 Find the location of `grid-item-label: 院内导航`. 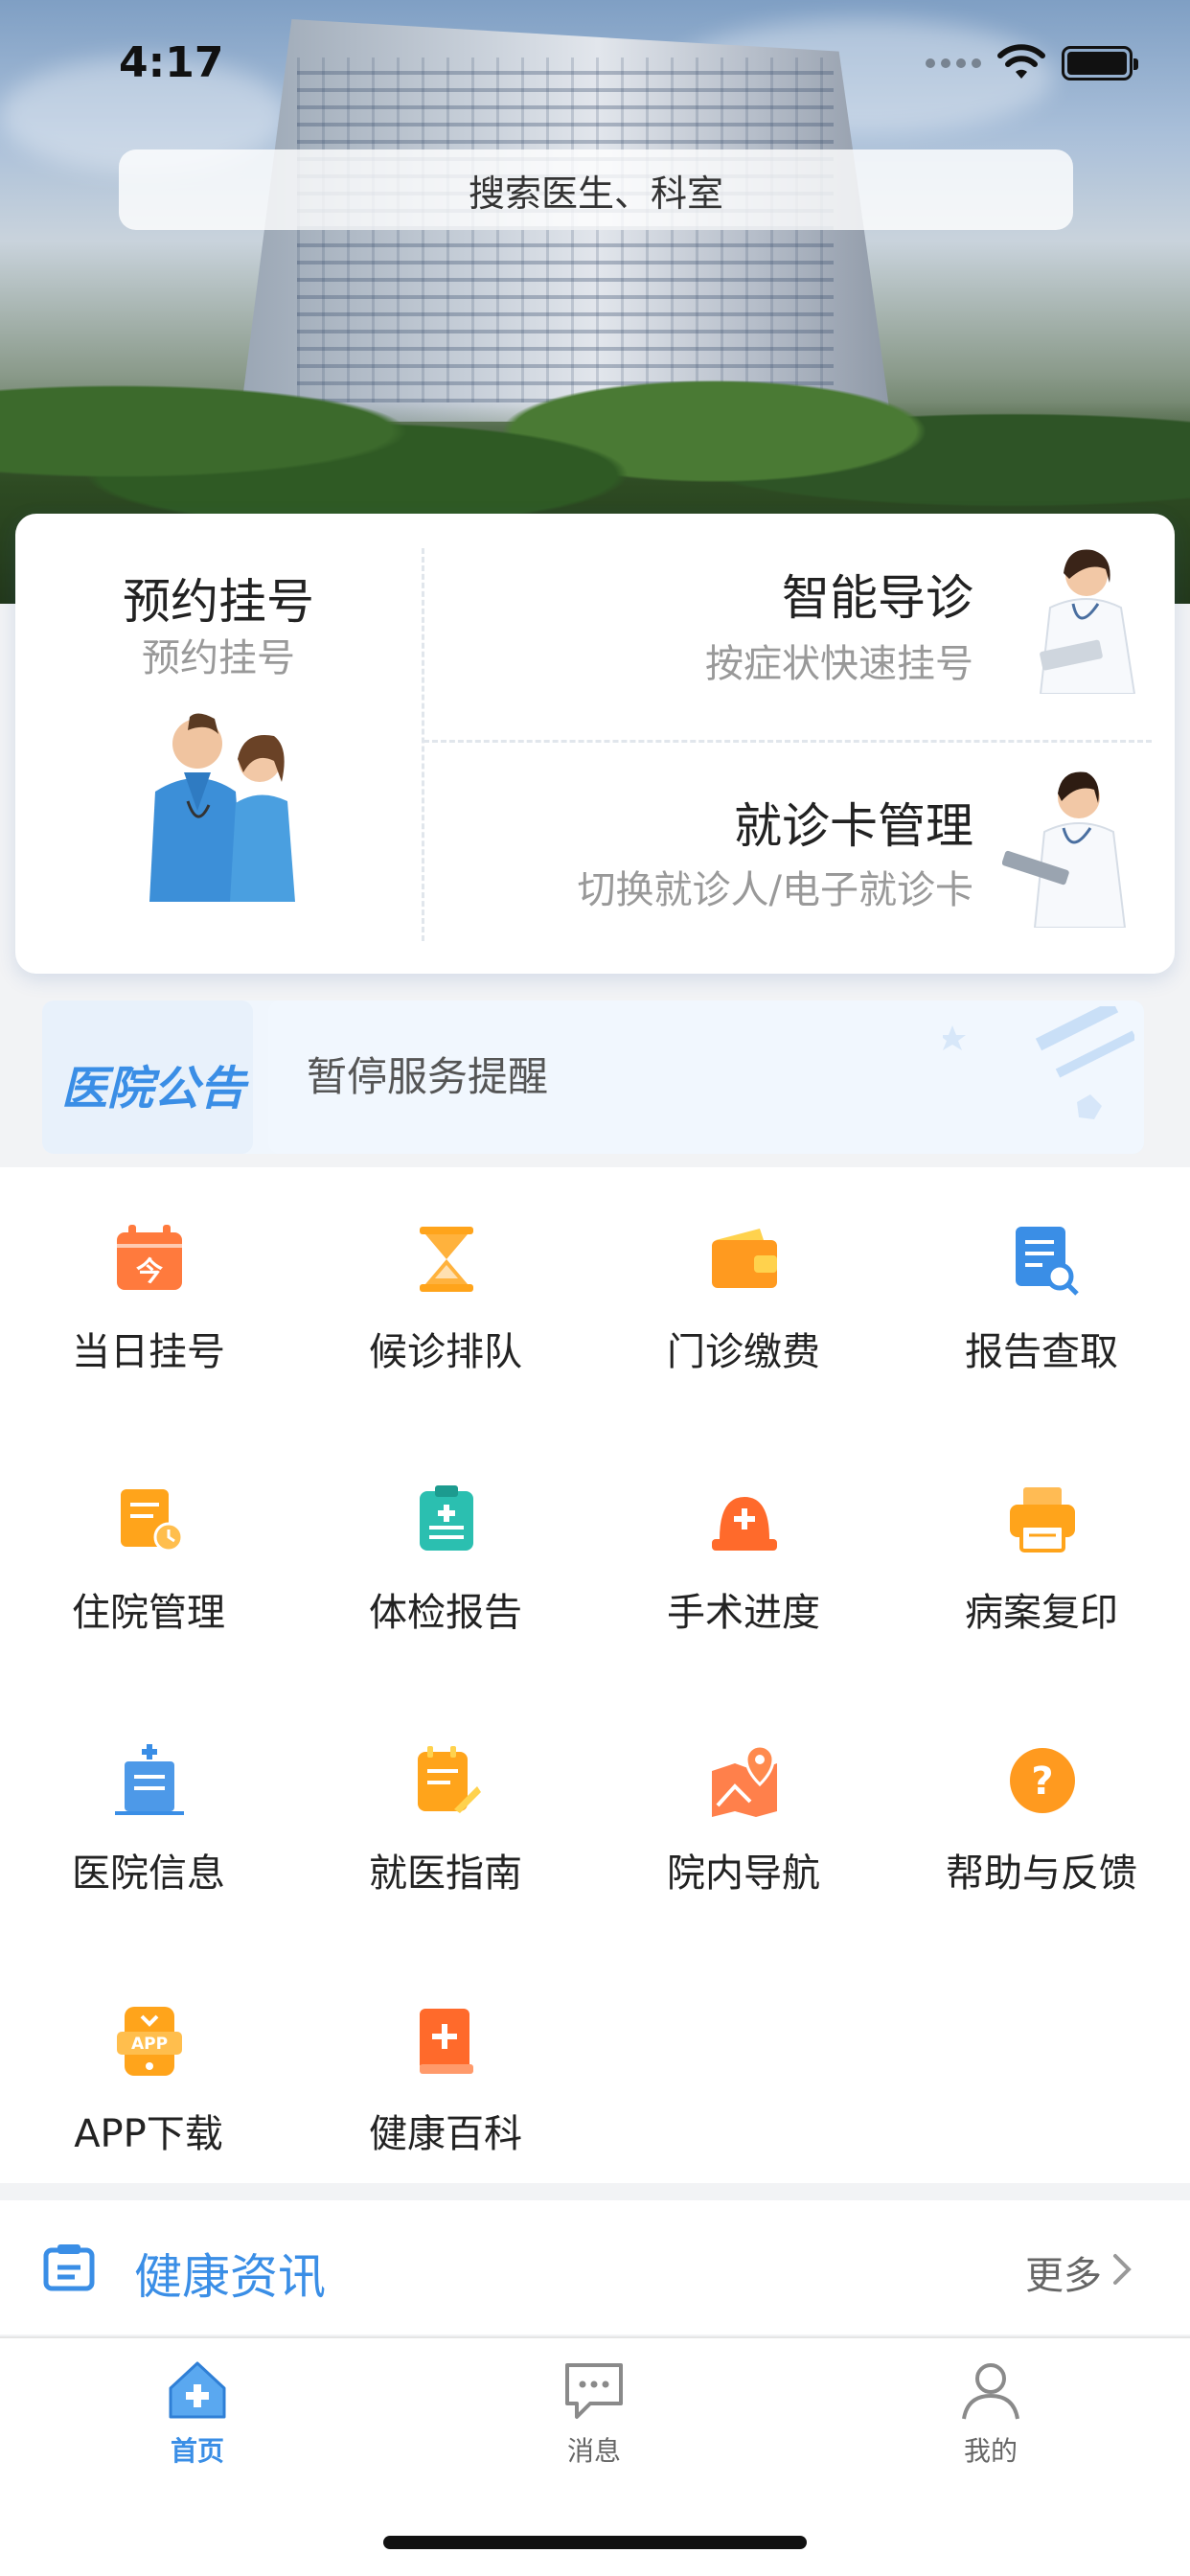

grid-item-label: 院内导航 is located at coordinates (744, 1874).